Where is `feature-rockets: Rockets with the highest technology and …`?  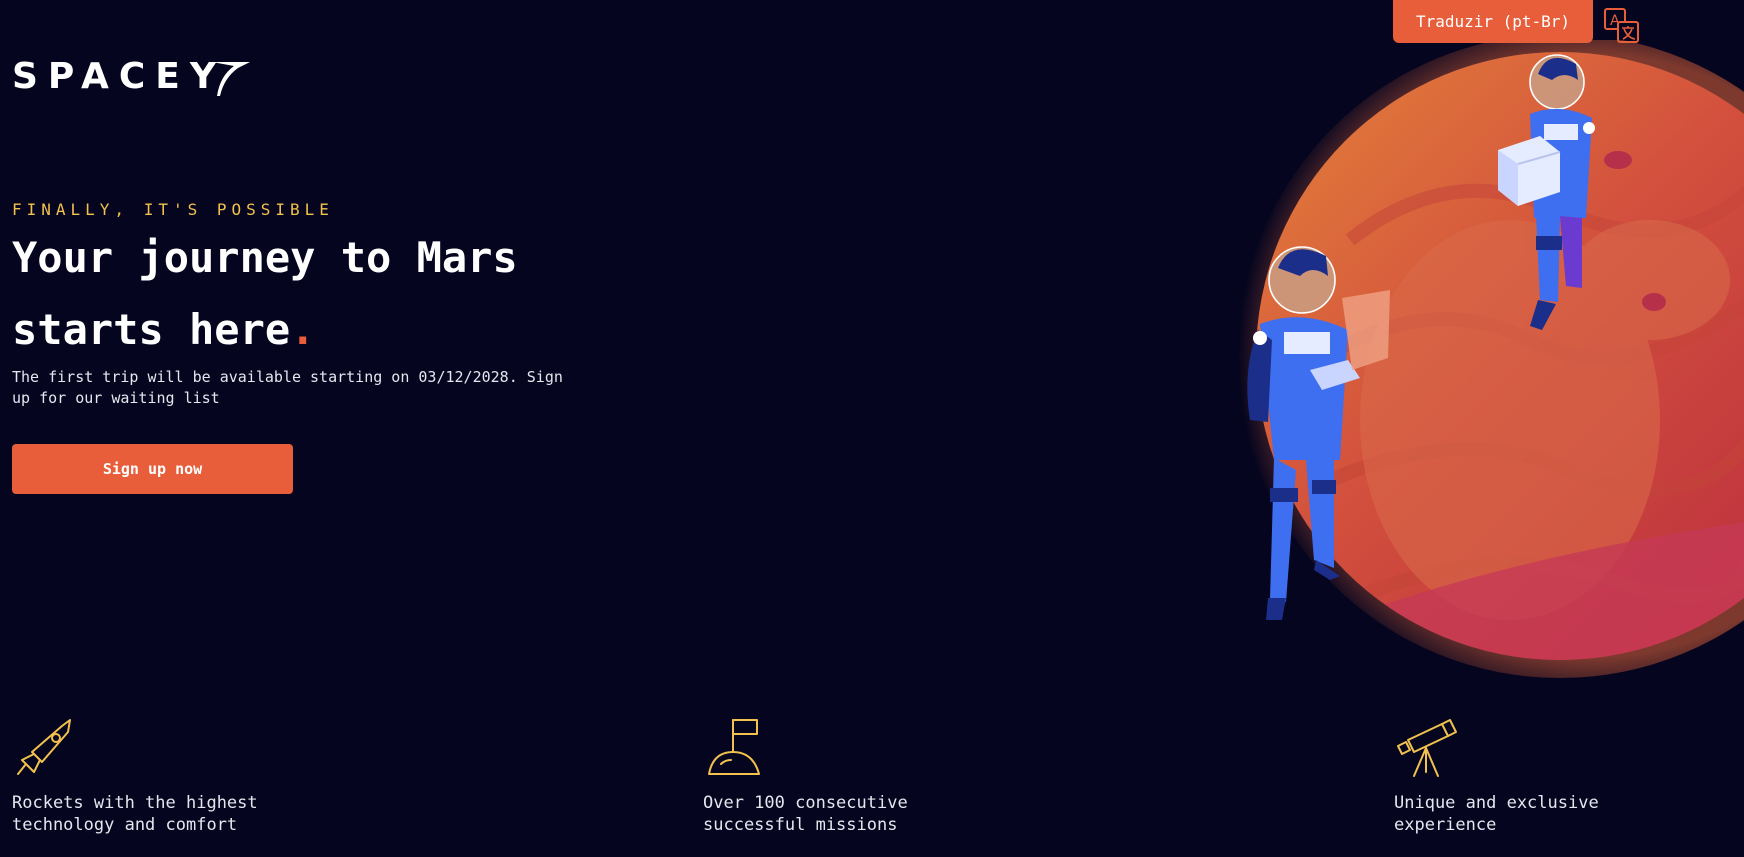 feature-rockets: Rockets with the highest technology and … is located at coordinates (152, 776).